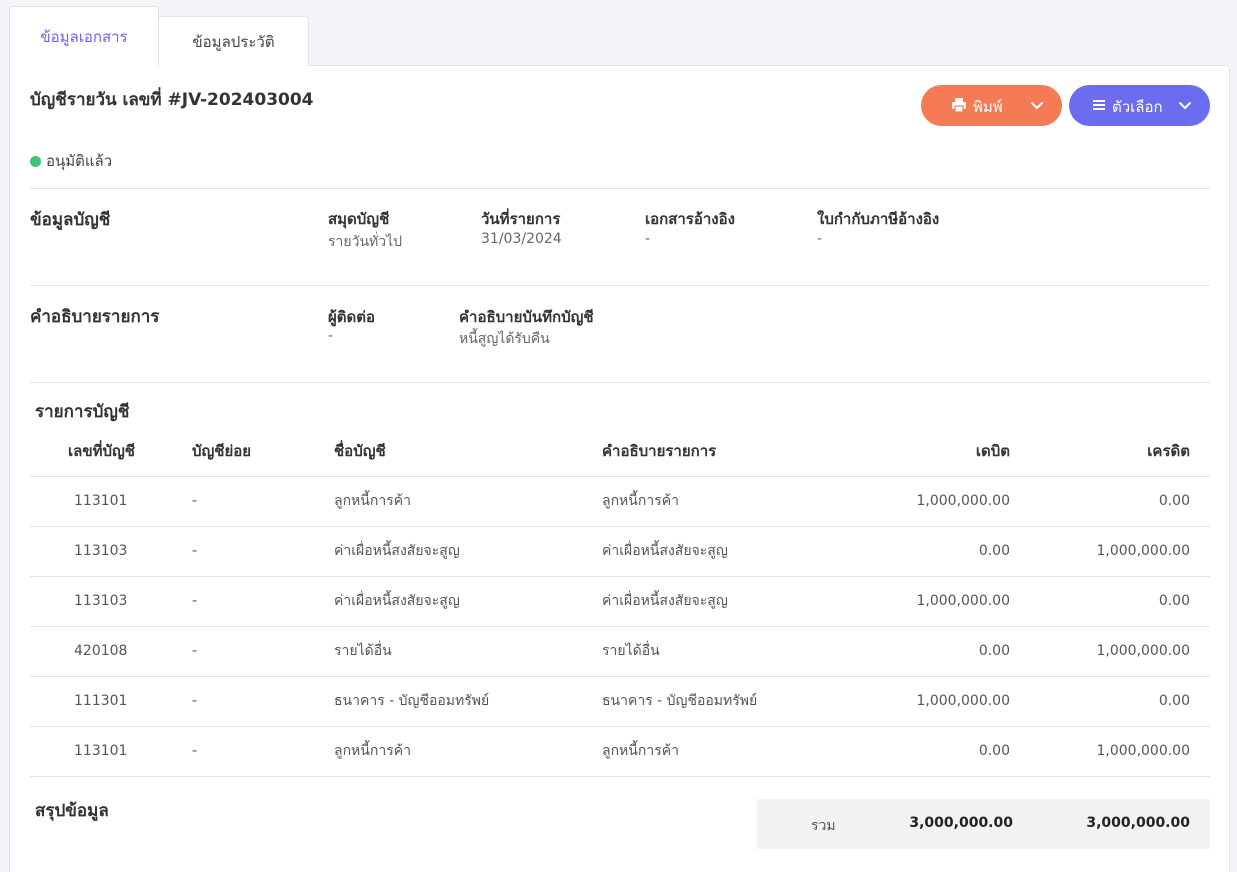 Image resolution: width=1237 pixels, height=872 pixels. Describe the element at coordinates (823, 826) in the screenshot. I see `total-label: รวม` at that location.